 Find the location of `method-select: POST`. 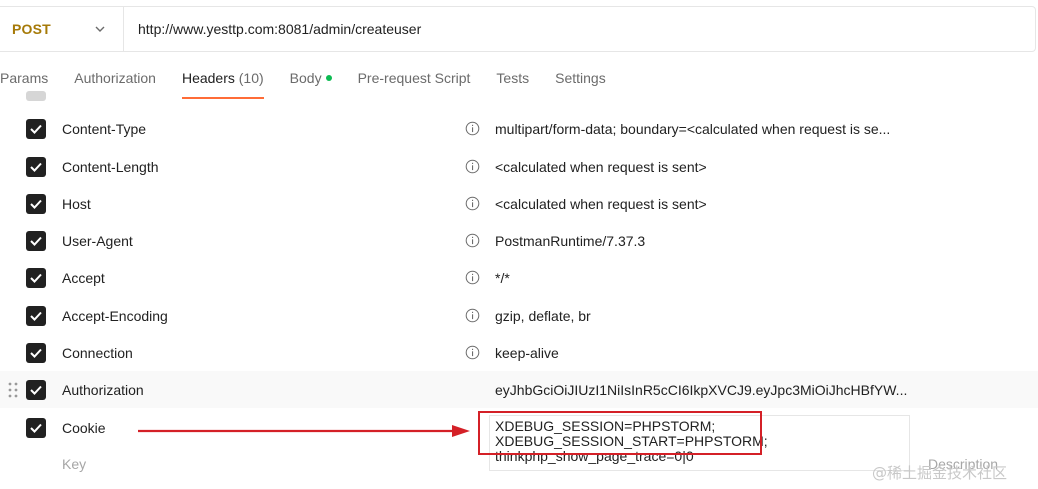

method-select: POST is located at coordinates (62, 29).